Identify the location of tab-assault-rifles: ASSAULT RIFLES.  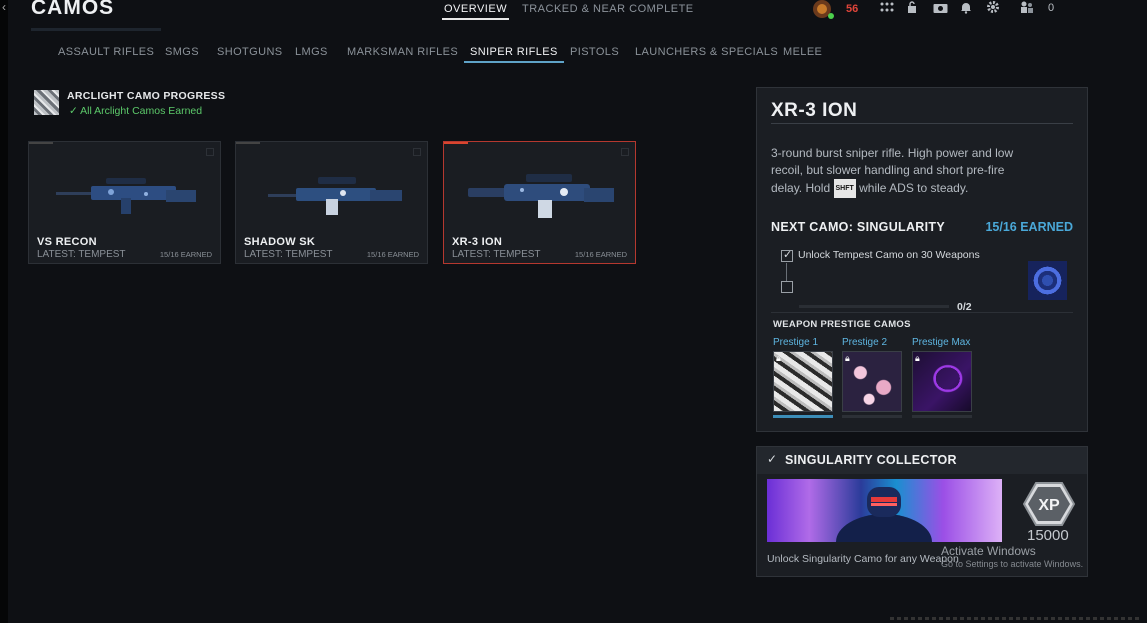
(106, 52).